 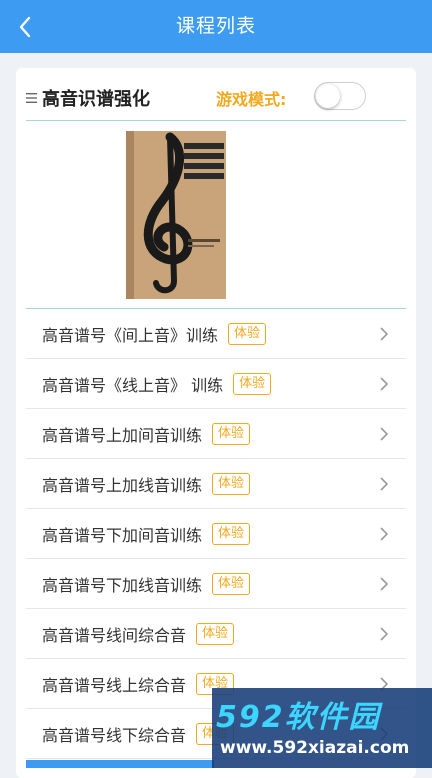 I want to click on list-item: 高音谱号上加间音训练 体验, so click(x=216, y=434).